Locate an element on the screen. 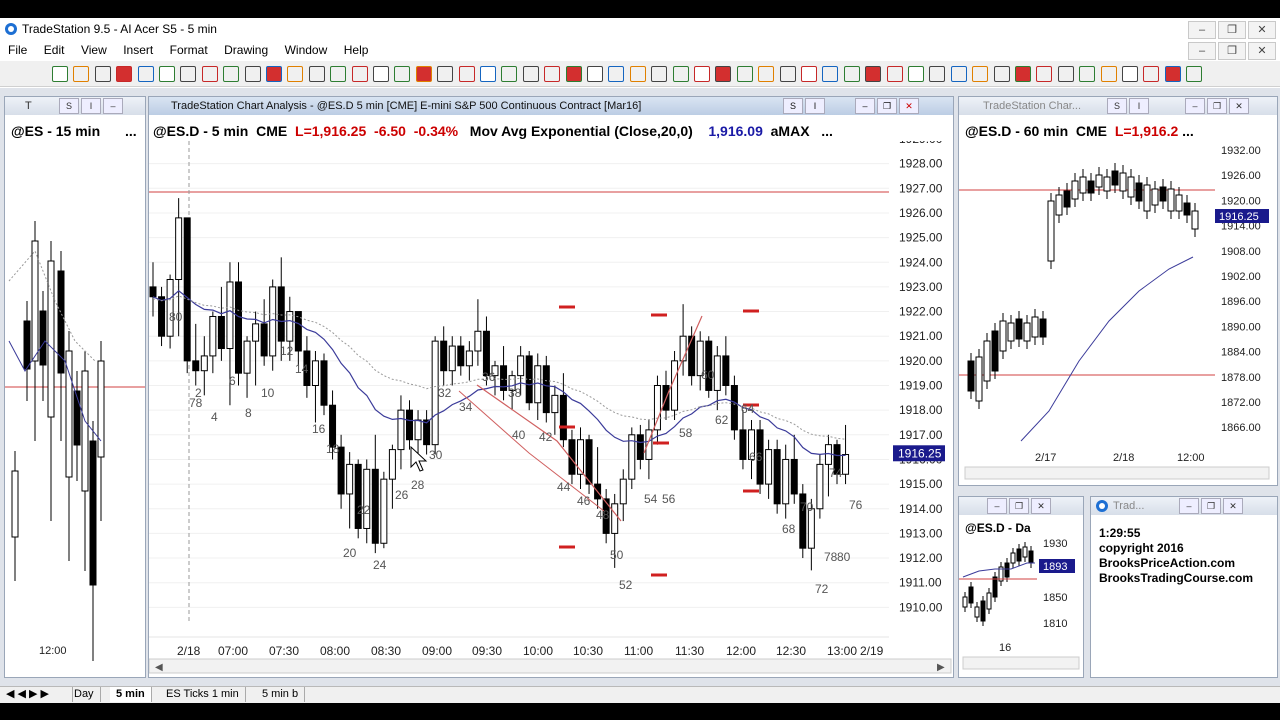 This screenshot has width=1280, height=720. tab-5-min: 5 min is located at coordinates (131, 694).